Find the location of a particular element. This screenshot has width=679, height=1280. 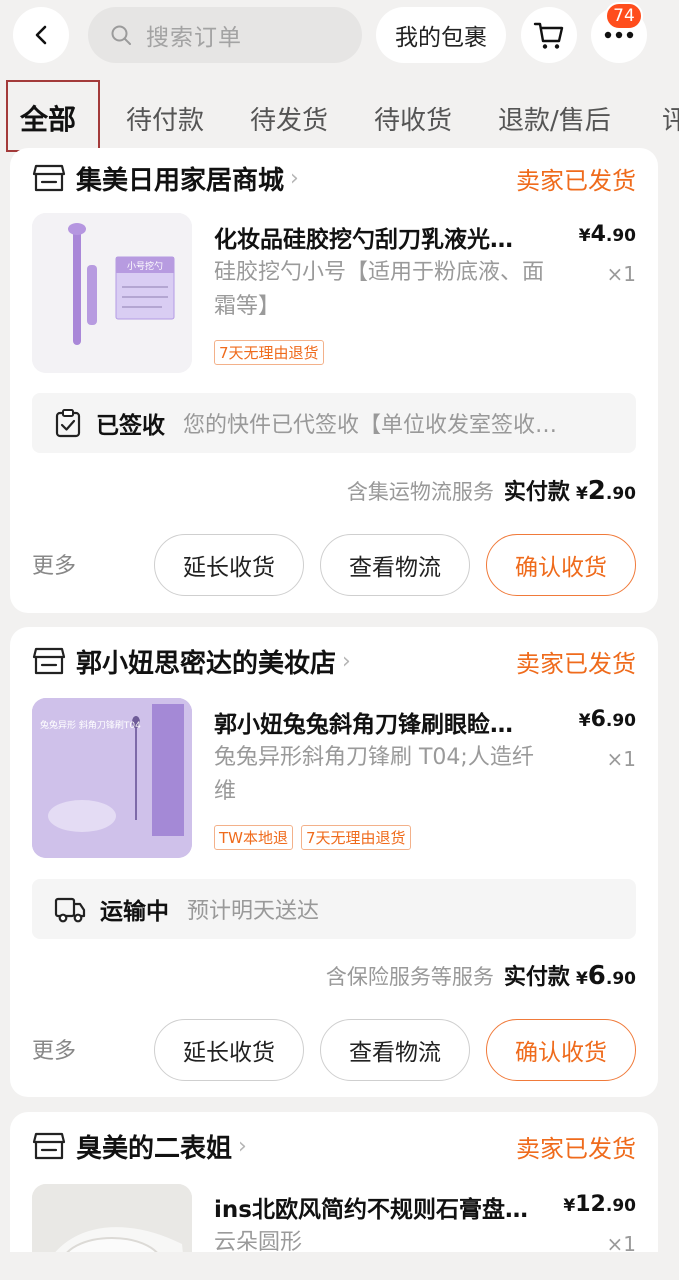

product-spec: 兔兔异形斜角刀锋刷 T04;人造纤维 is located at coordinates (374, 774).